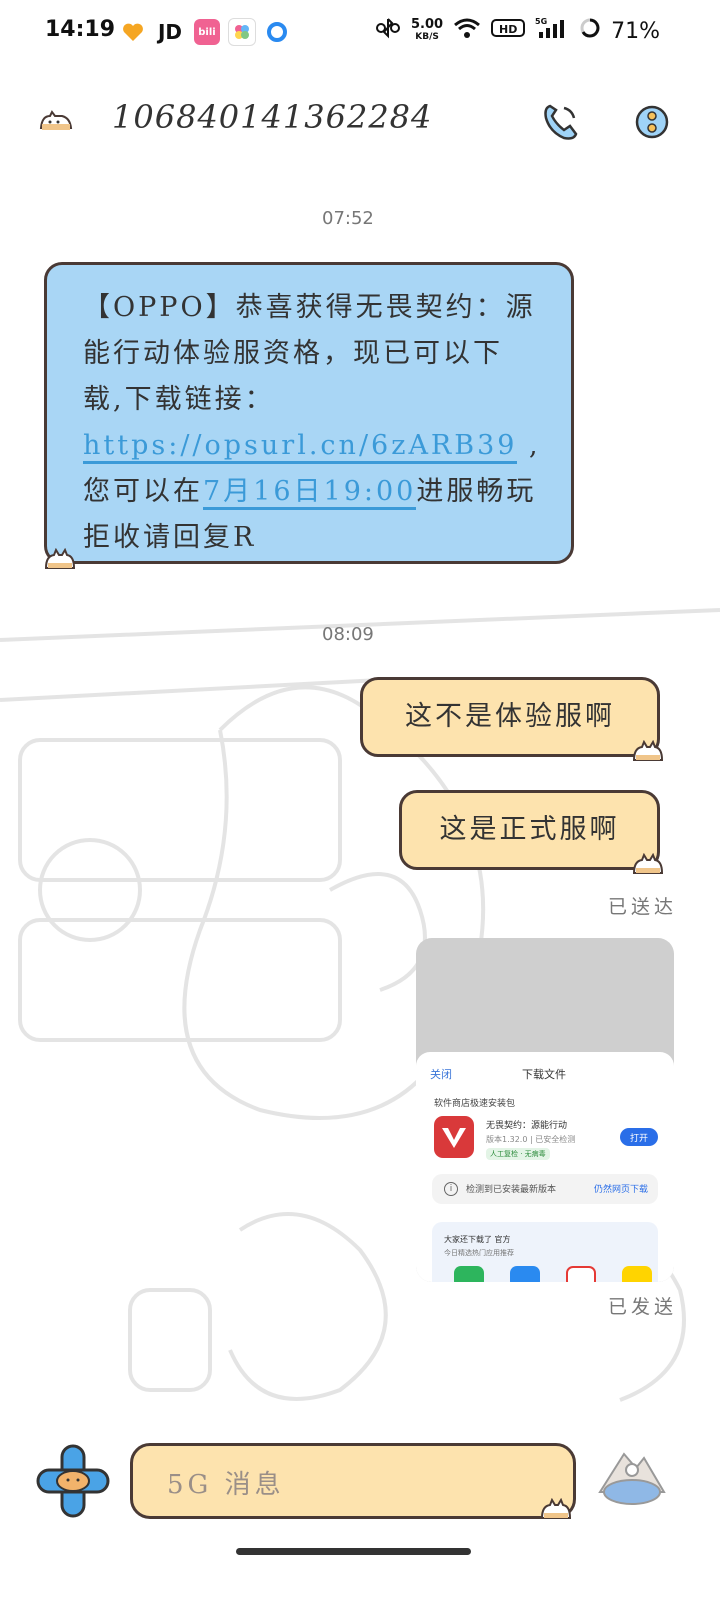 The image size is (720, 1600). Describe the element at coordinates (544, 1074) in the screenshot. I see `sheet-title: 下载文件` at that location.